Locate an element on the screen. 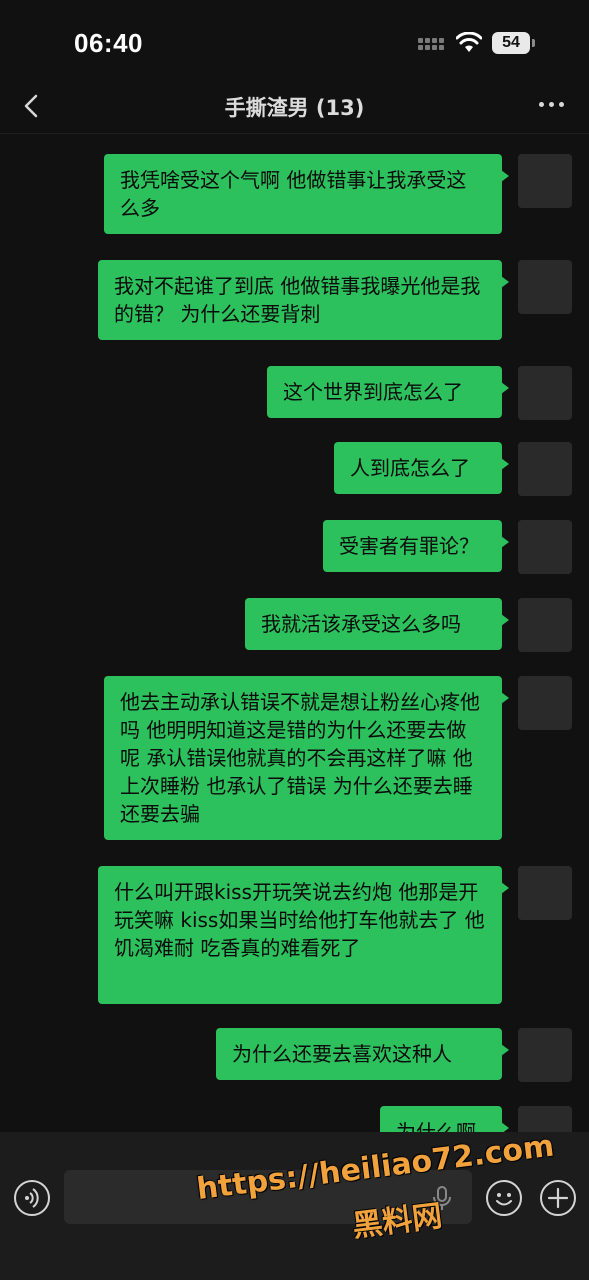  message-bubble: 我凭啥受这个气啊 他做错事让我承受这么多 is located at coordinates (306, 194).